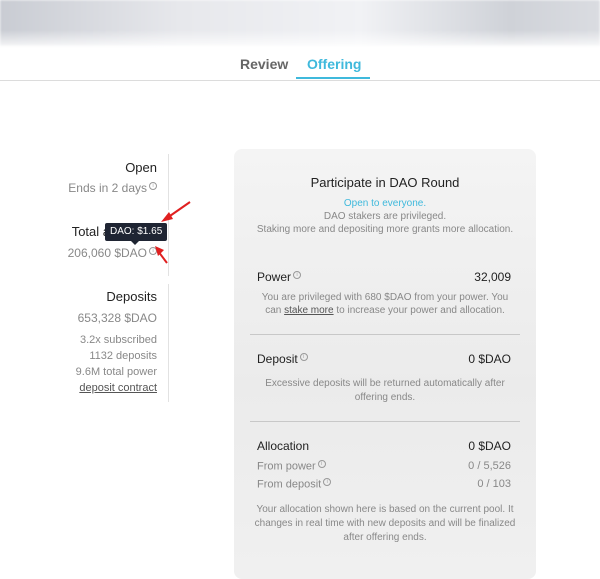 The height and width of the screenshot is (579, 600). I want to click on open-subtitle: Ends in 2 days i, so click(112, 188).